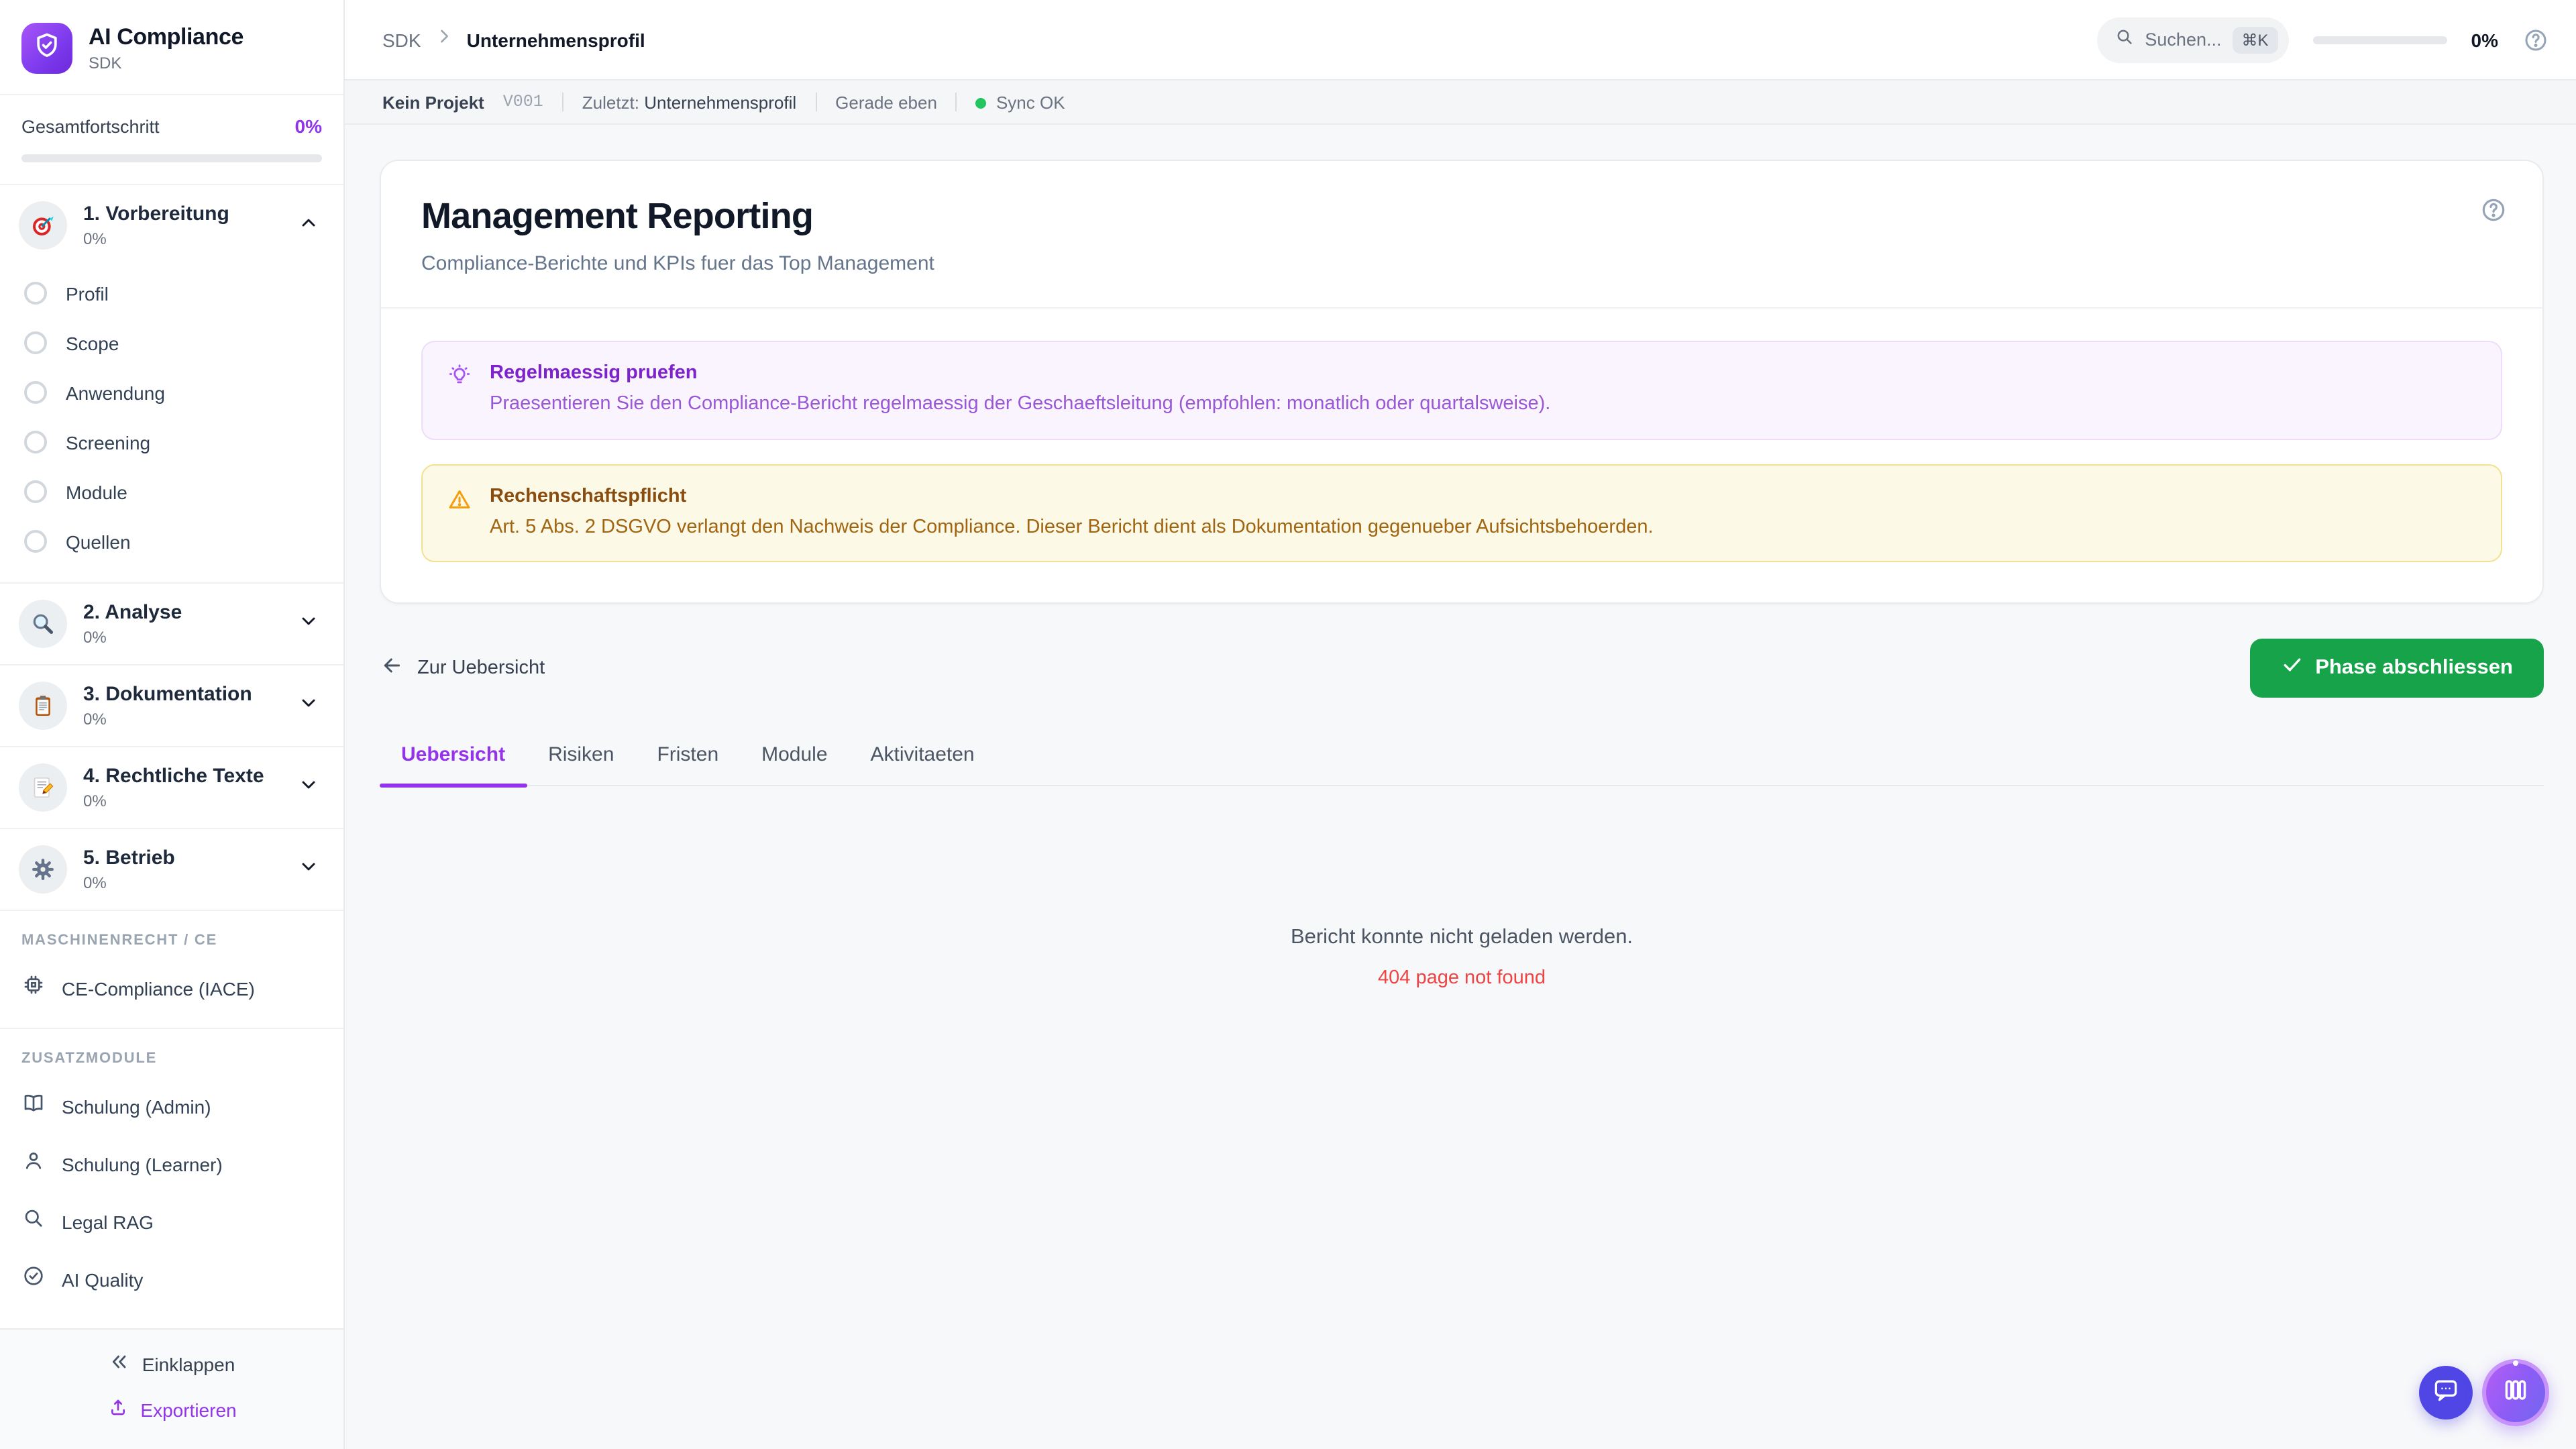 This screenshot has width=2576, height=1449. I want to click on app-logo, so click(46, 48).